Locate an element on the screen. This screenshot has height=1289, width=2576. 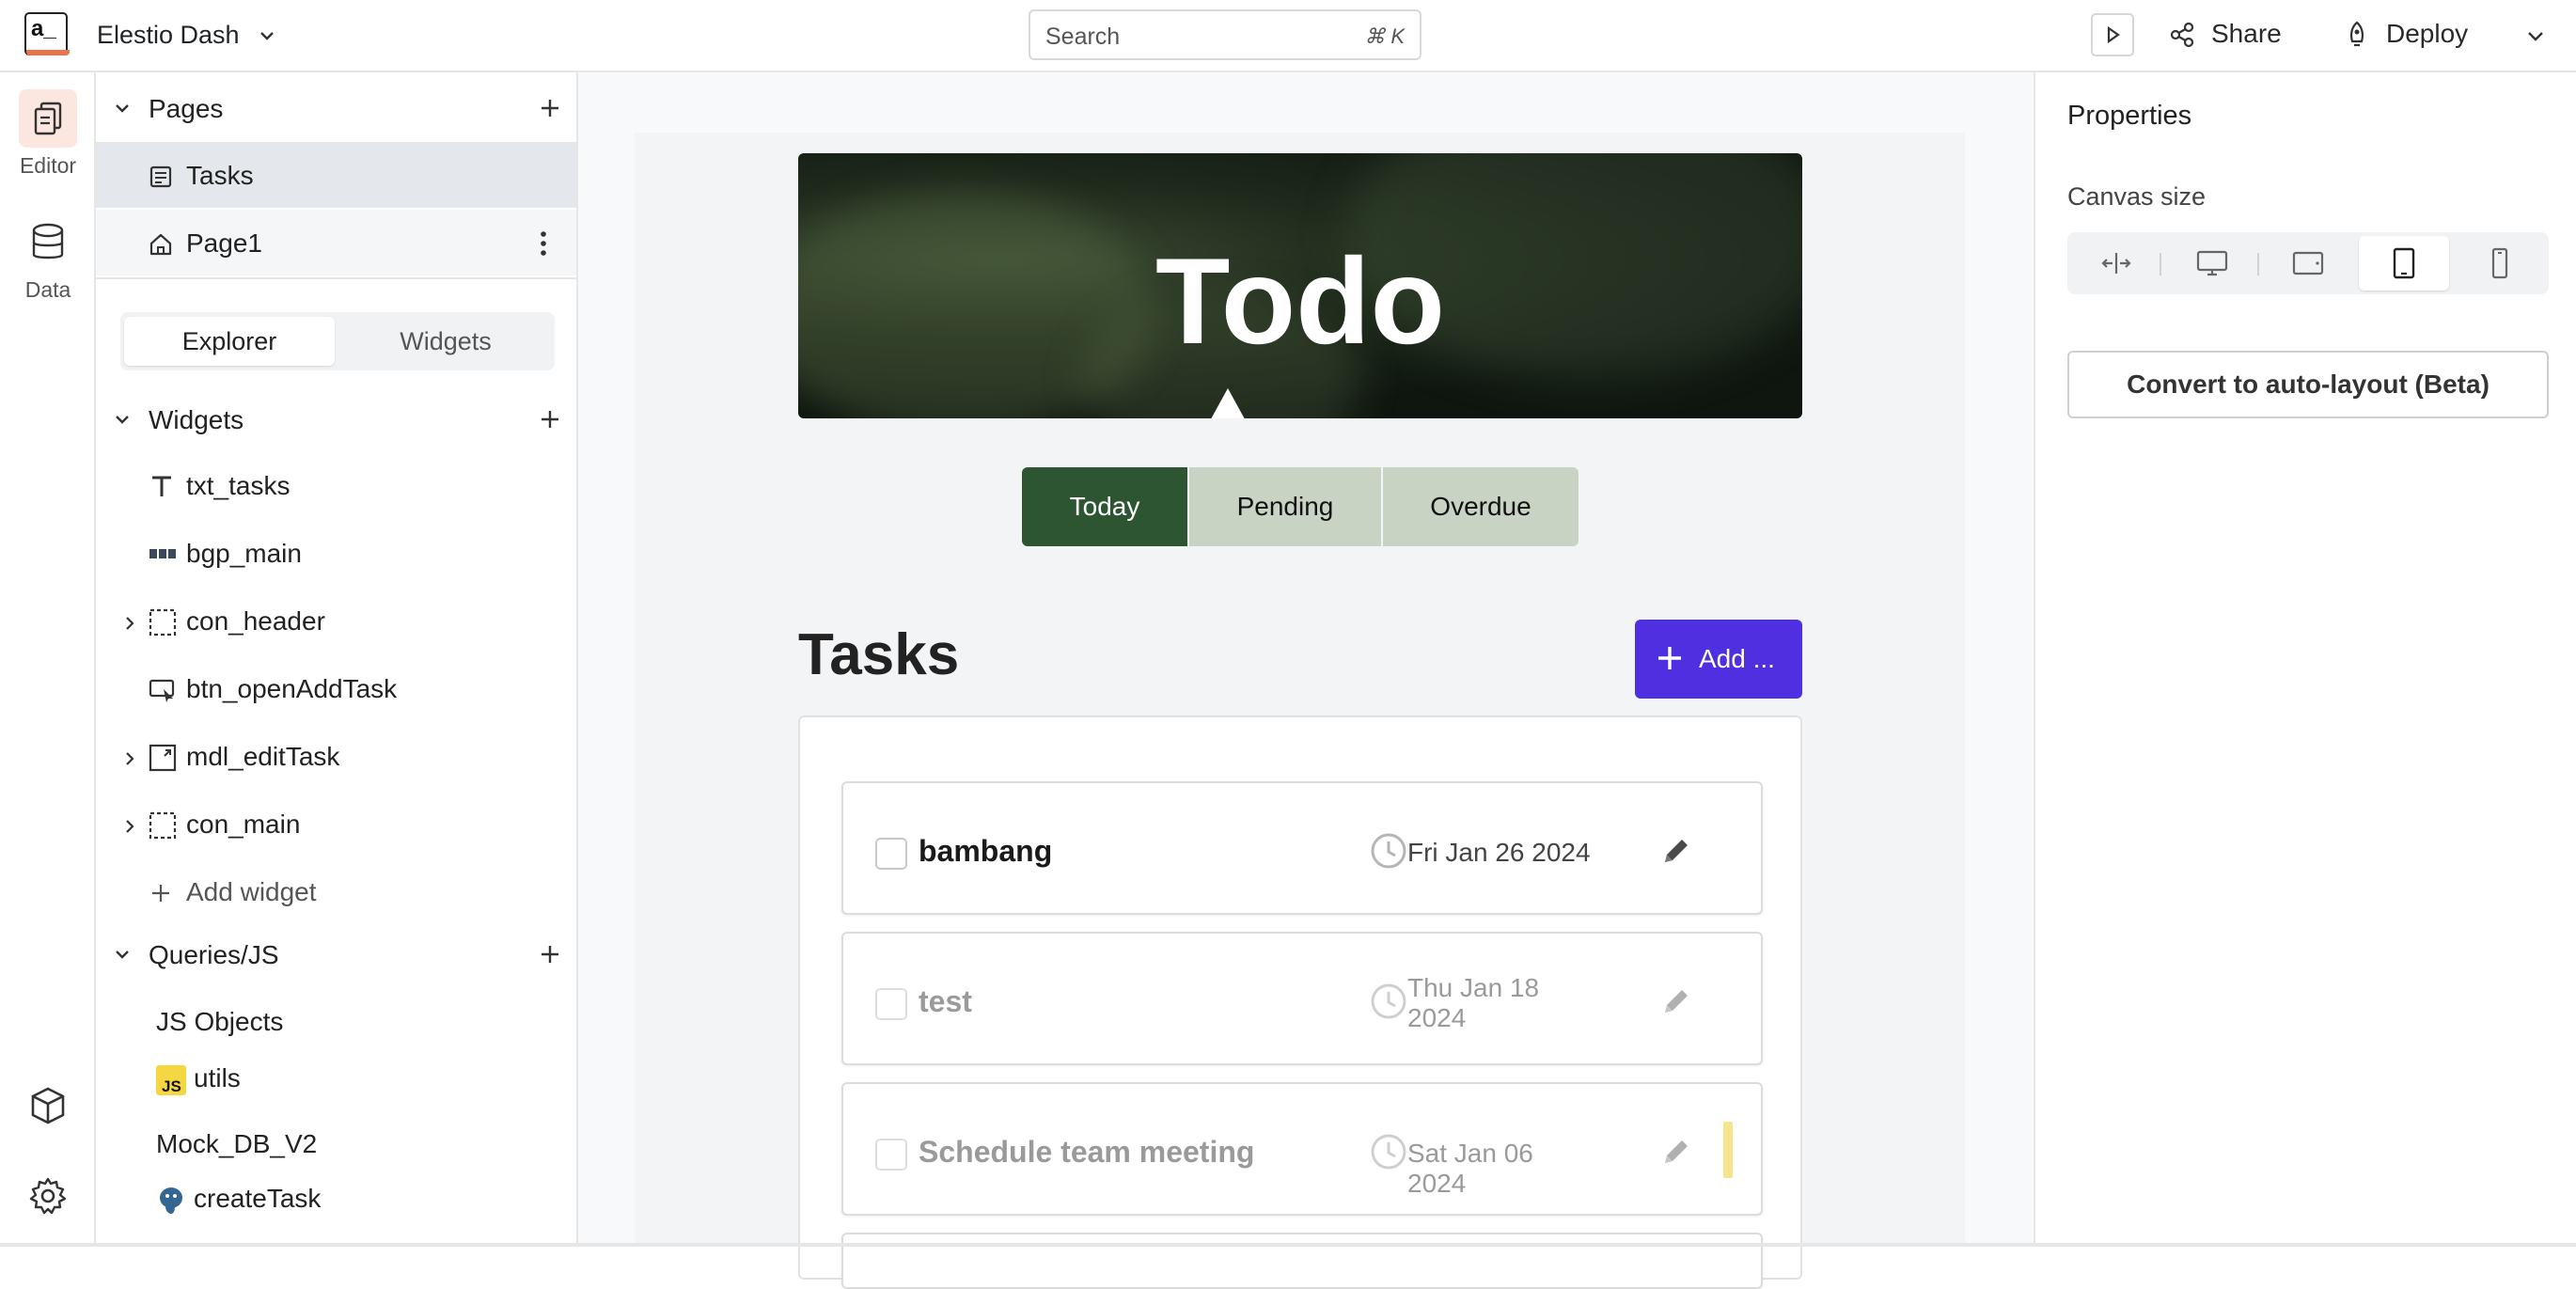
button-group-icon is located at coordinates (163, 553).